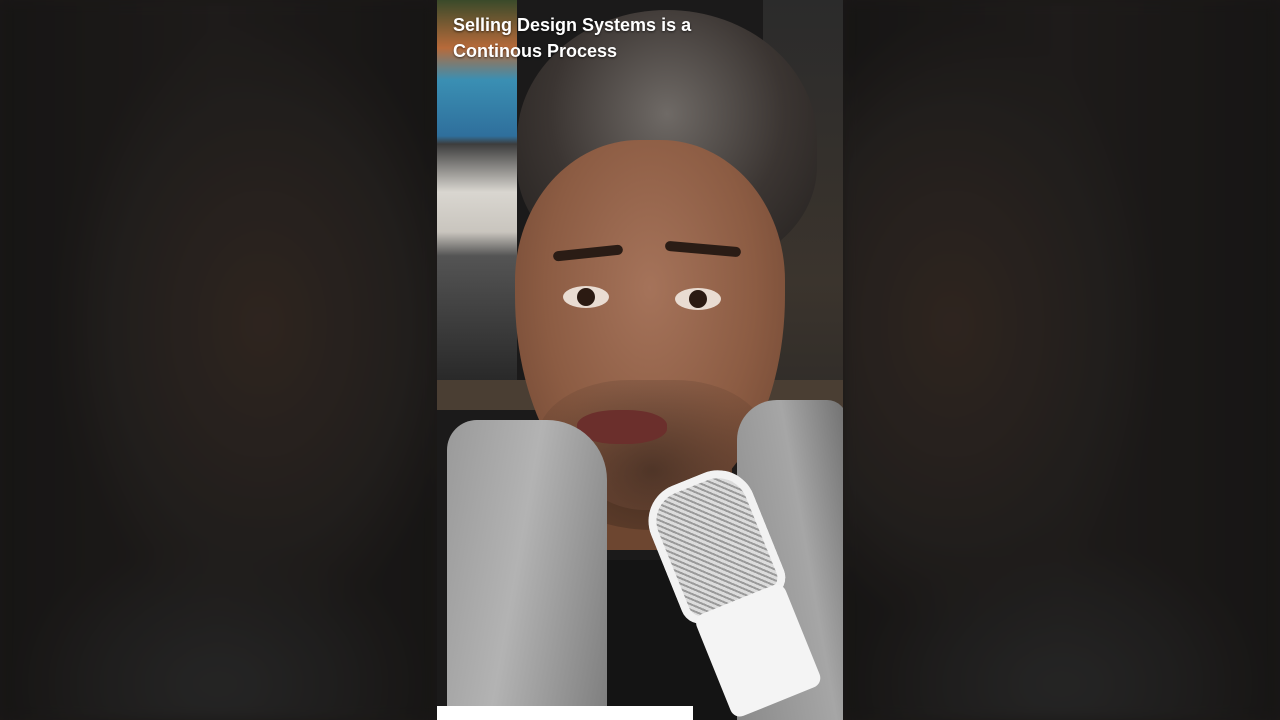 This screenshot has height=720, width=1280. What do you see at coordinates (698, 299) in the screenshot?
I see `right-eye` at bounding box center [698, 299].